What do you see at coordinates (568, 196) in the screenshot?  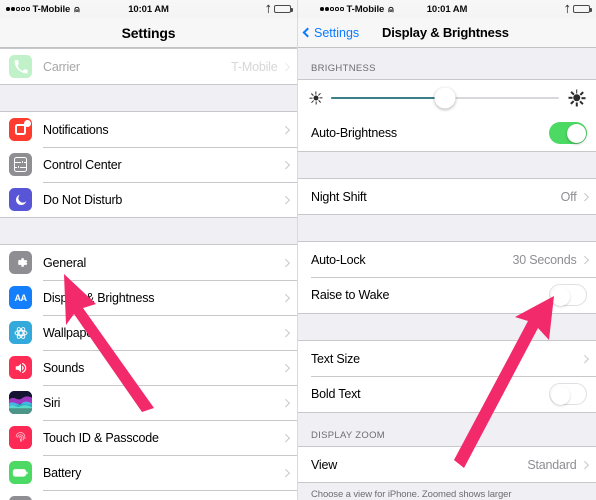 I see `settings-row-value: Off` at bounding box center [568, 196].